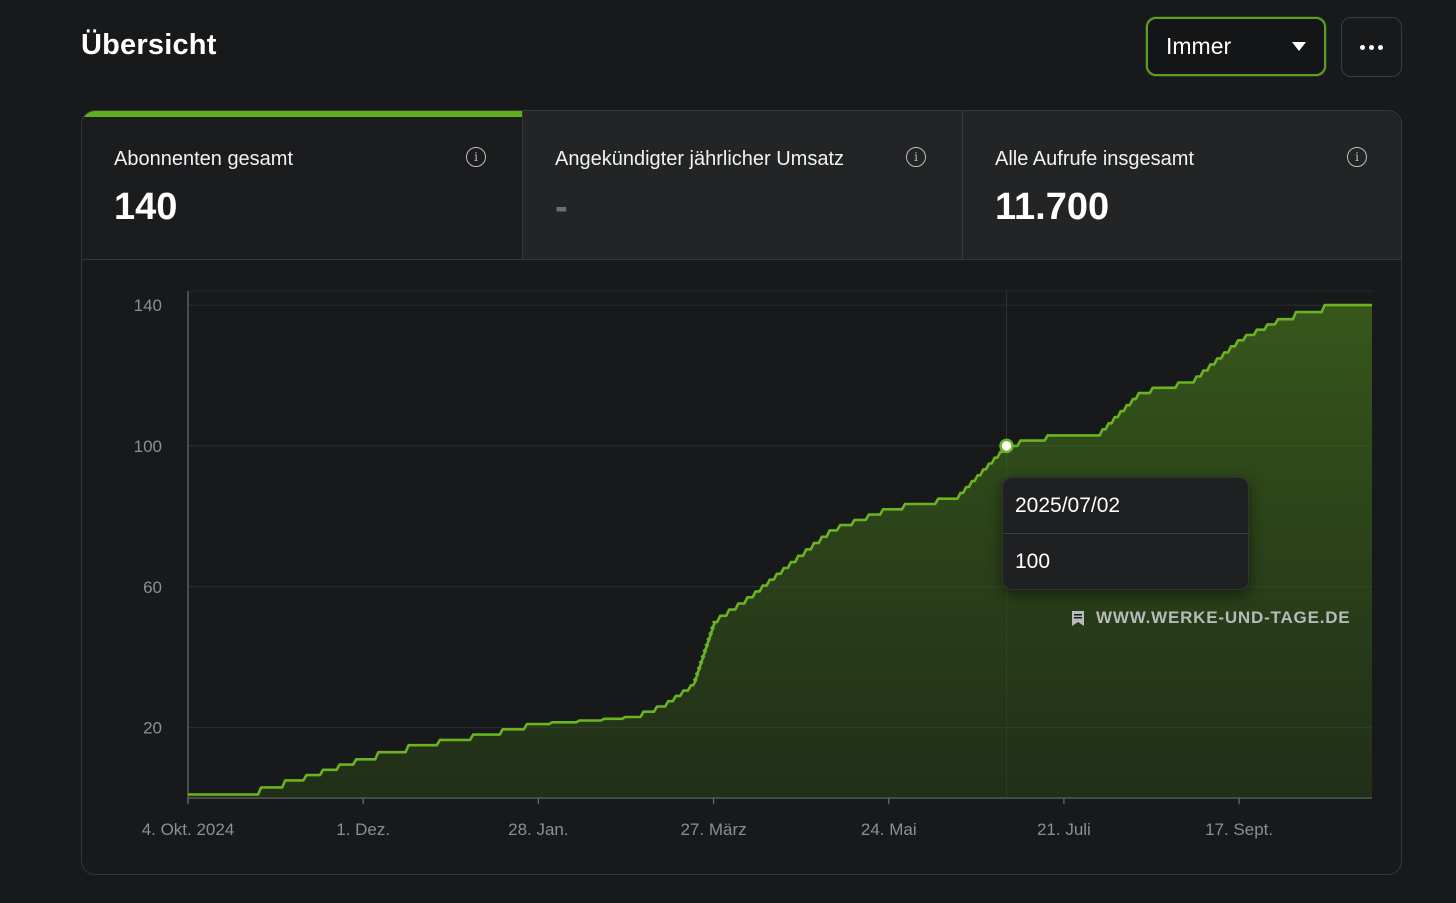 The height and width of the screenshot is (903, 1456). I want to click on x-tick-label: 27. März, so click(713, 829).